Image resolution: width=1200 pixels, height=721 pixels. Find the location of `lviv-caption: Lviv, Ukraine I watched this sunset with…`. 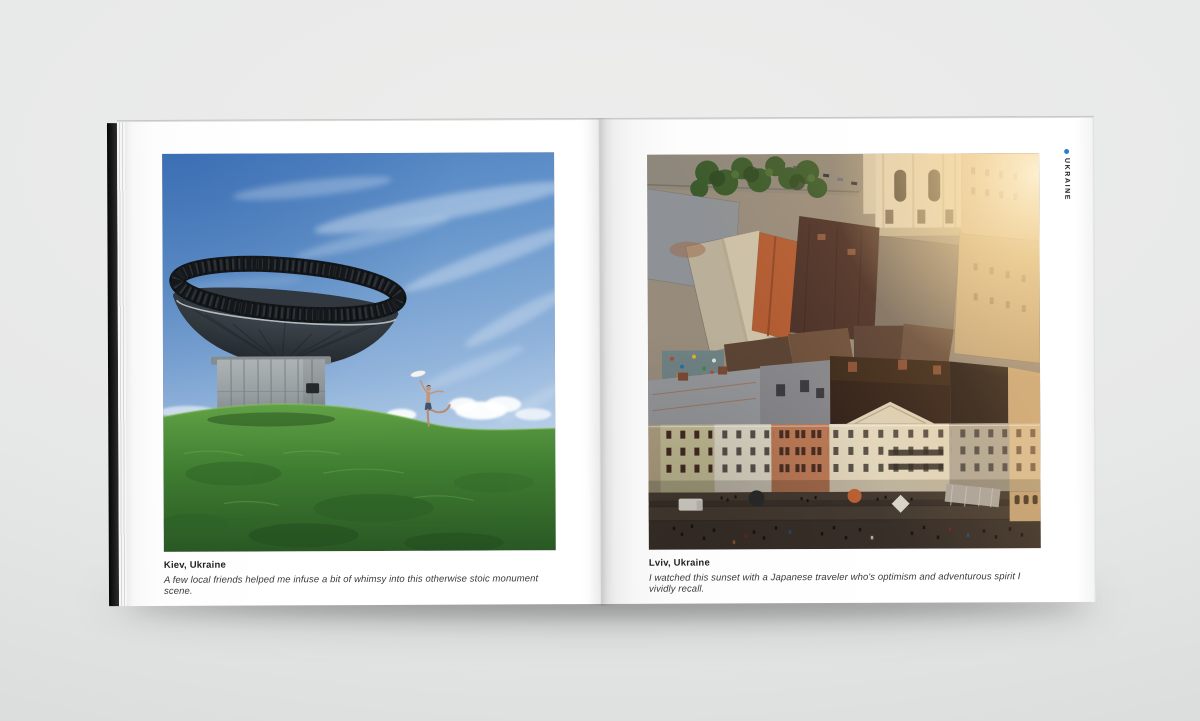

lviv-caption: Lviv, Ukraine I watched this sunset with… is located at coordinates (849, 575).